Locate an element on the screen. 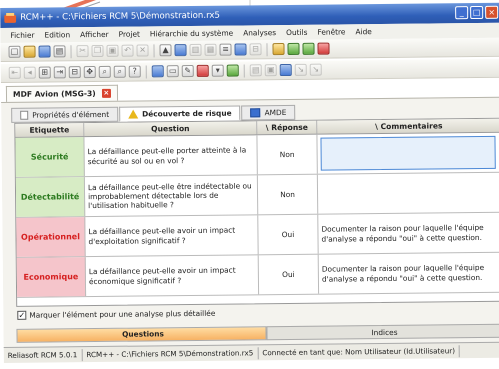 This screenshot has width=499, height=369. cut-icon: ✂ is located at coordinates (82, 51).